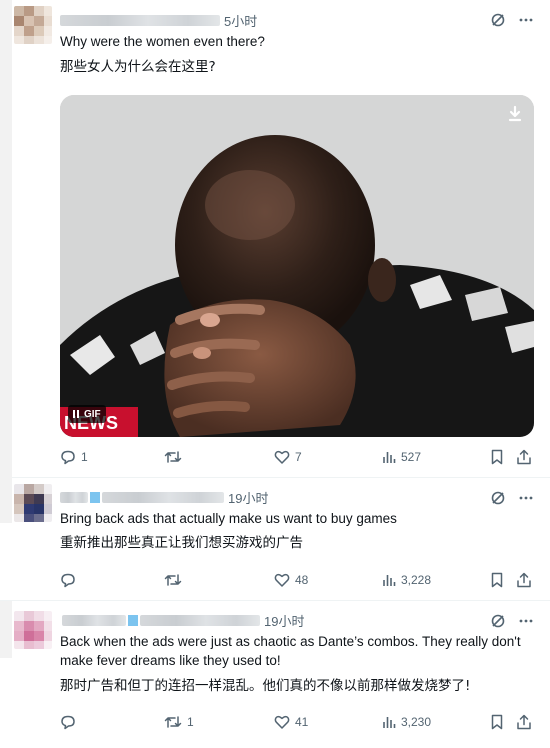 The width and height of the screenshot is (550, 748). Describe the element at coordinates (138, 67) in the screenshot. I see `tweet-text-zh: 那些女人为什么会在这里?` at that location.